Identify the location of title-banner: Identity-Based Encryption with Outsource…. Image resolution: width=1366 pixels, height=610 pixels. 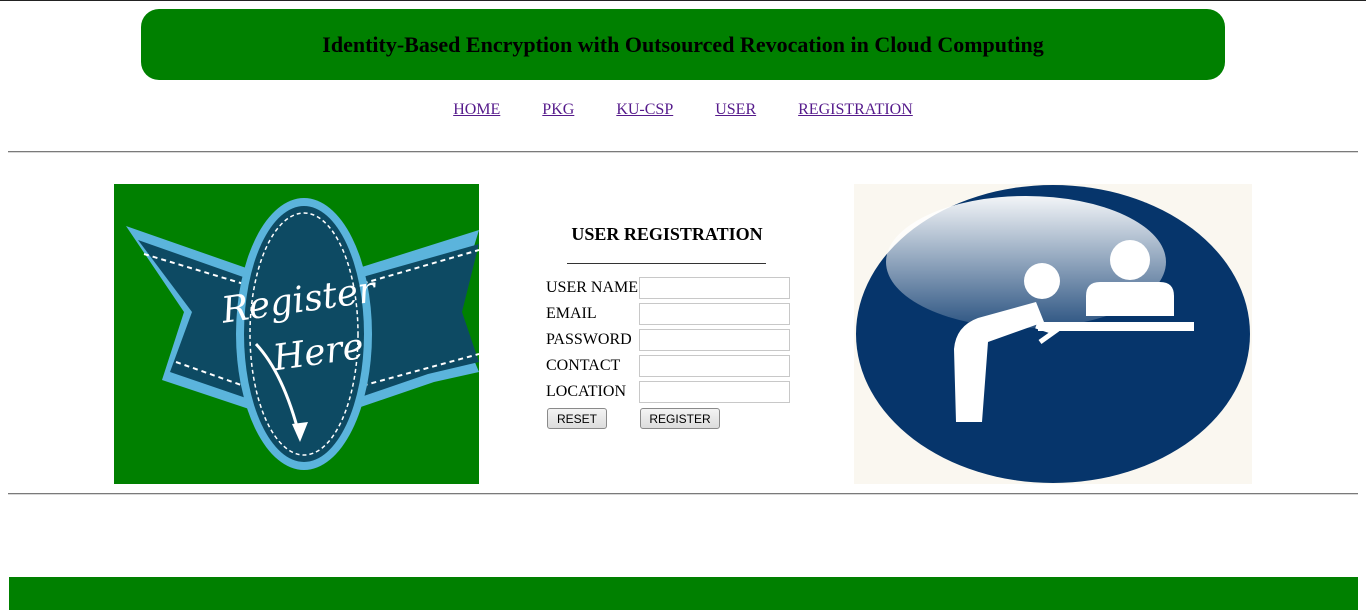
(683, 44).